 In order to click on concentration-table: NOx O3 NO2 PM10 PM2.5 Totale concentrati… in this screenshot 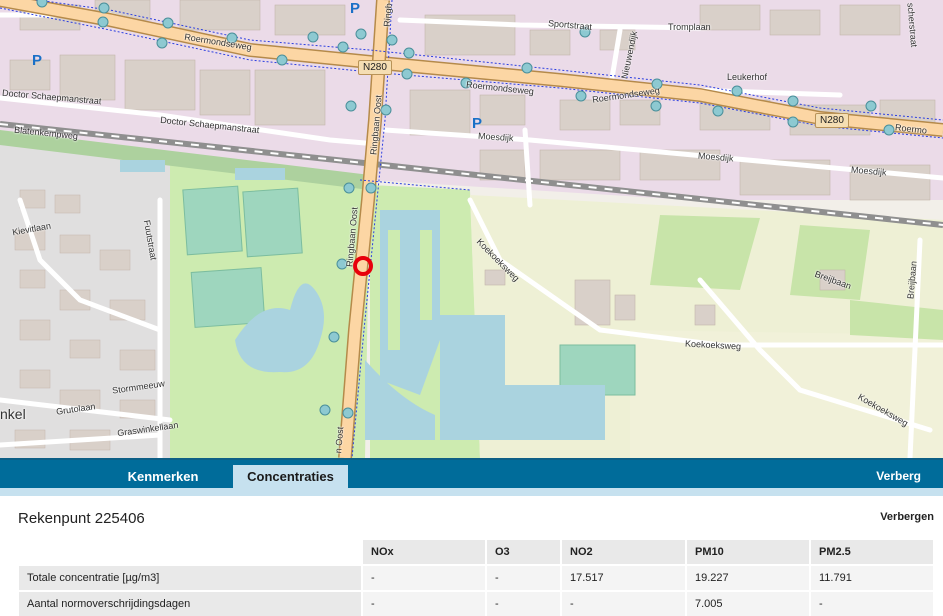, I will do `click(476, 577)`.